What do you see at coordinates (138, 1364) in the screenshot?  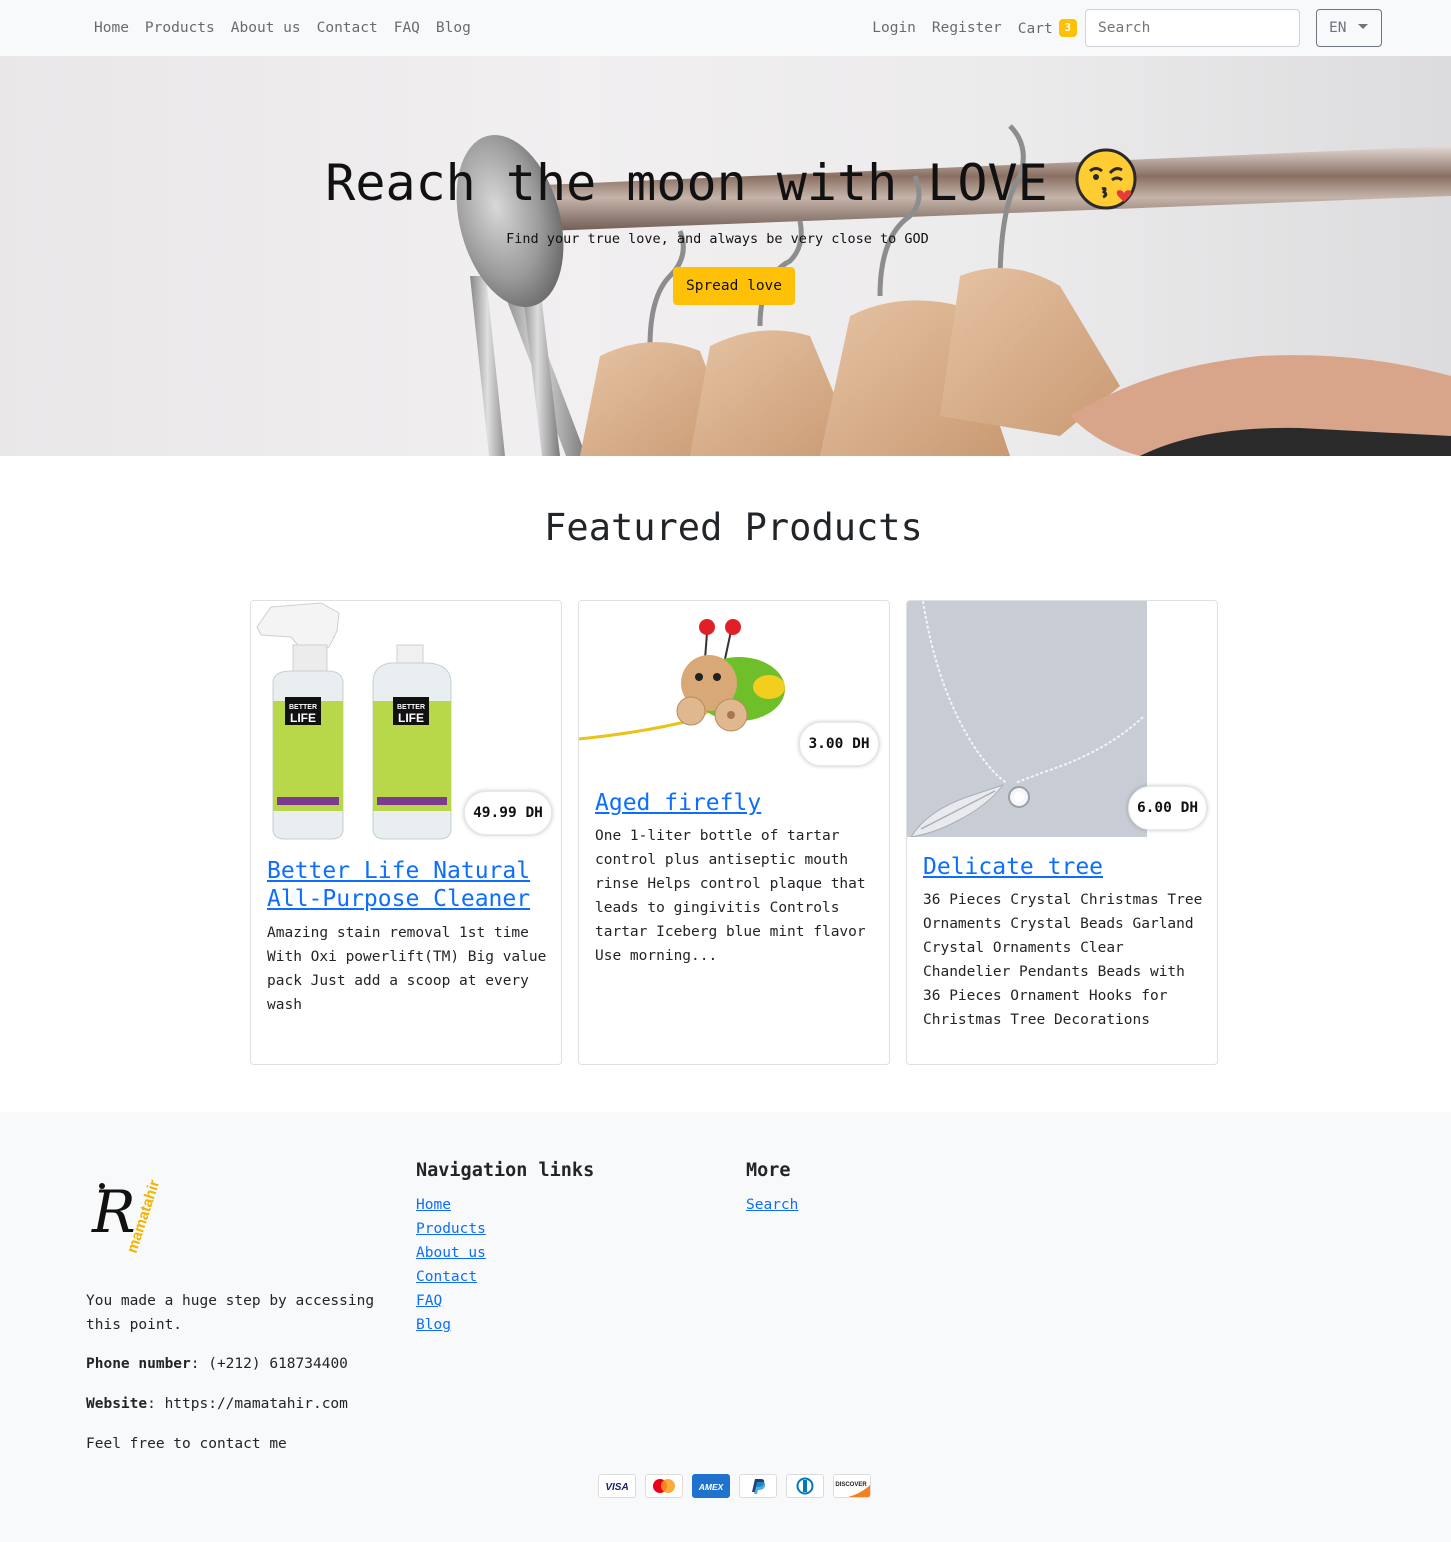 I see `phone-label: Phone number` at bounding box center [138, 1364].